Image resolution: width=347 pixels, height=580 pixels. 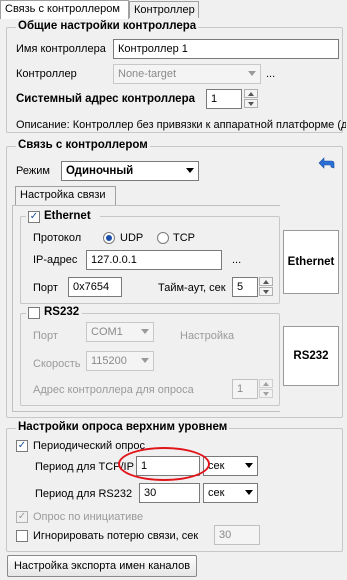 I want to click on timeout-input: 5, so click(x=245, y=287).